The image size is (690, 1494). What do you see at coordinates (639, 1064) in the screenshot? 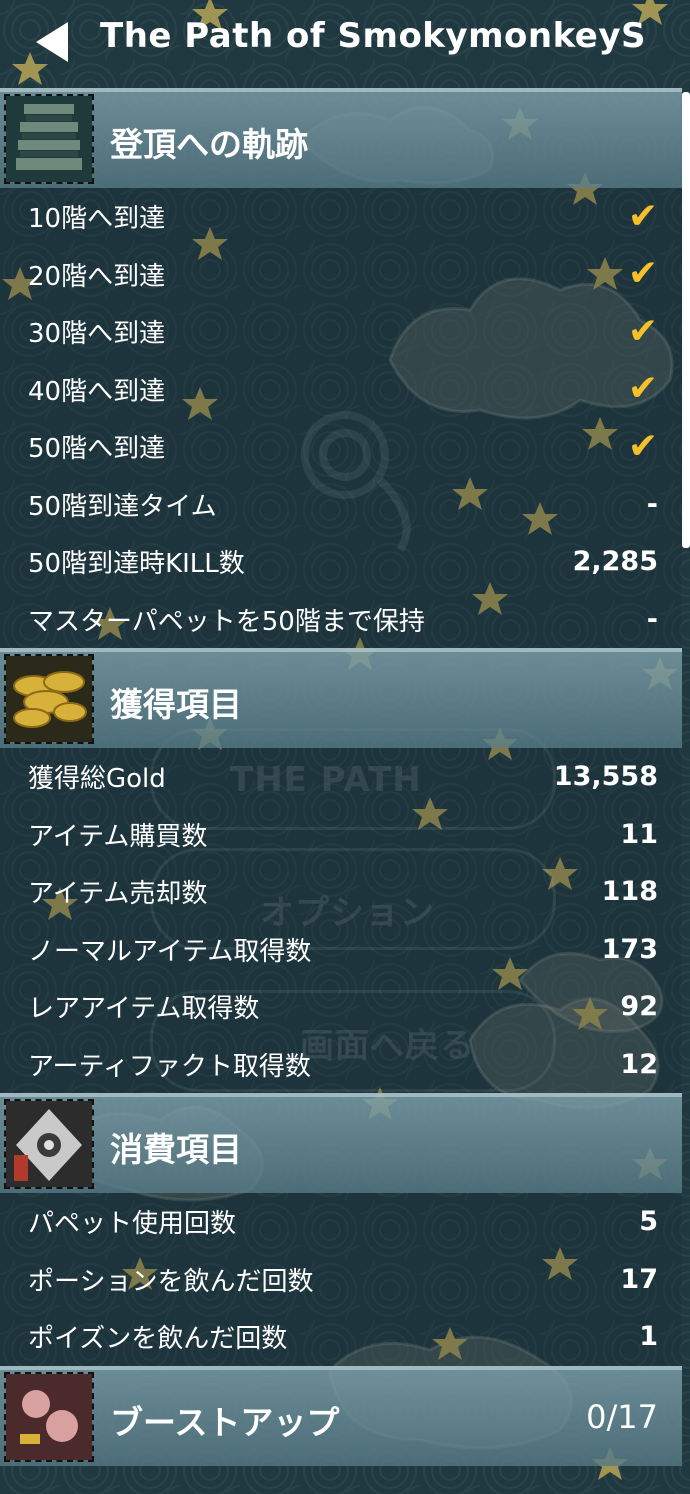
I see `stat-value: 12` at bounding box center [639, 1064].